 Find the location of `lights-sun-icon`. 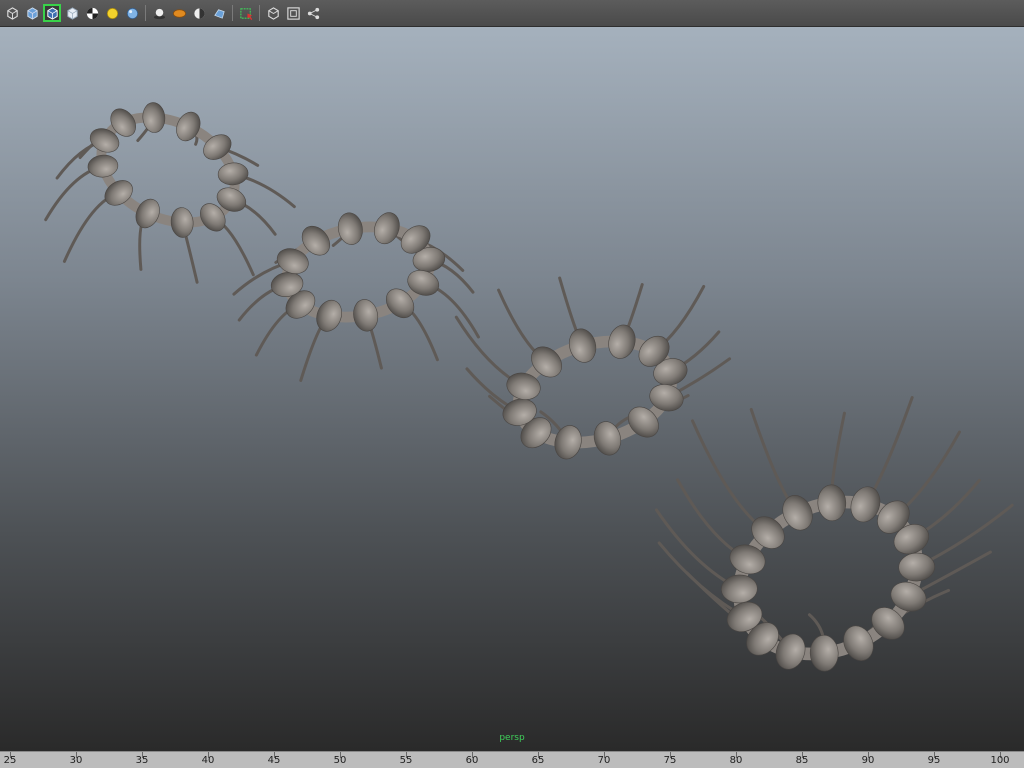

lights-sun-icon is located at coordinates (112, 13).